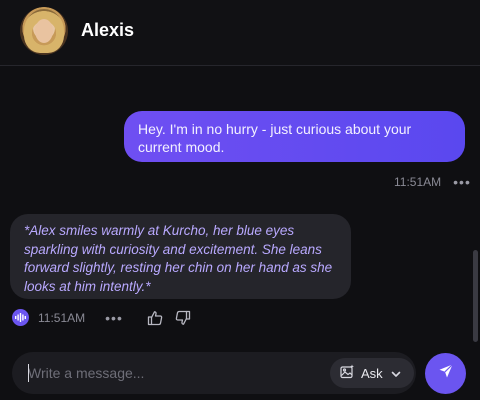  What do you see at coordinates (62, 317) in the screenshot?
I see `bot-message-time: 11:51AM` at bounding box center [62, 317].